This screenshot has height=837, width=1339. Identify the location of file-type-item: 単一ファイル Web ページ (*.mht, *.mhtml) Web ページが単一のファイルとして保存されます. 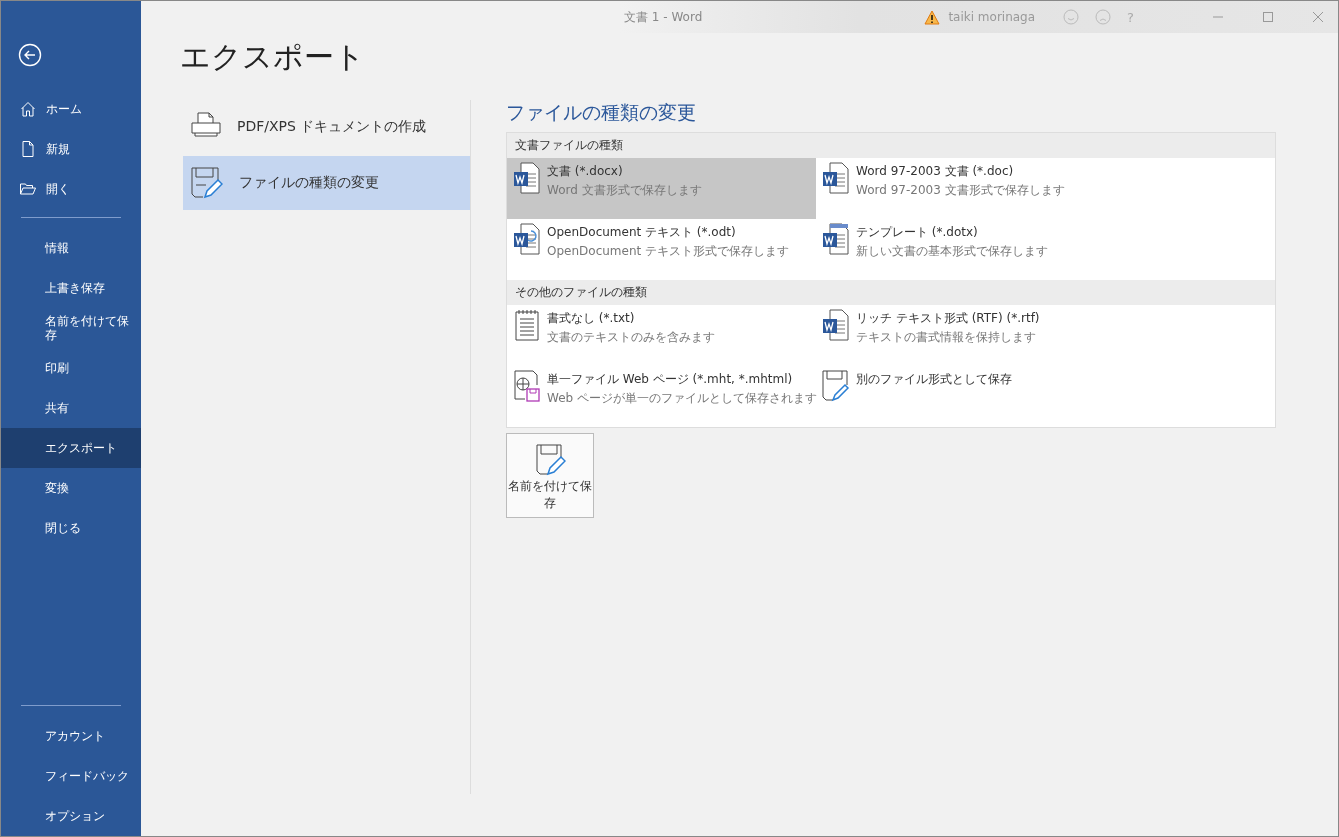
(661, 396).